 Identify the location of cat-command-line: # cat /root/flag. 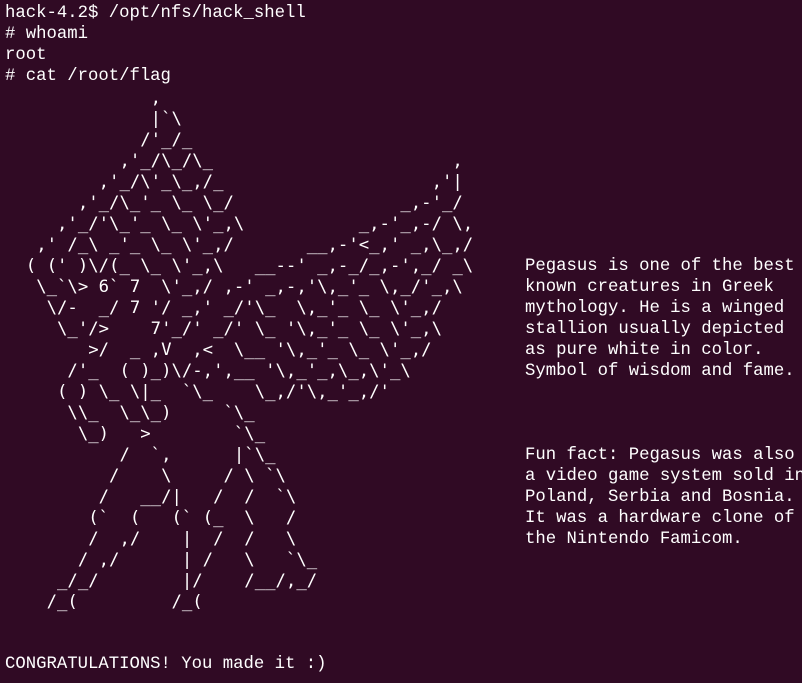
(88, 76).